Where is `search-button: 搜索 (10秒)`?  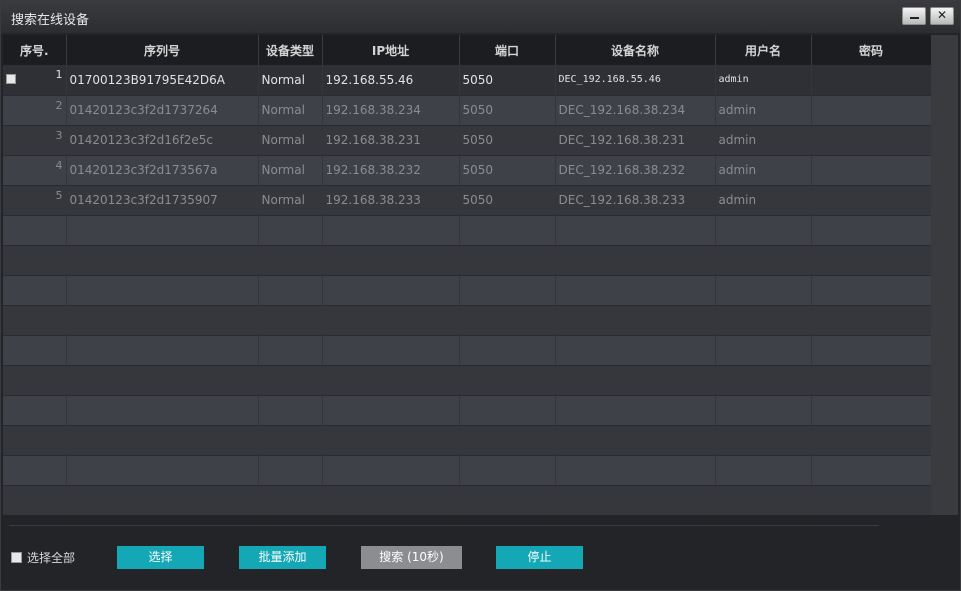
search-button: 搜索 (10秒) is located at coordinates (411, 557).